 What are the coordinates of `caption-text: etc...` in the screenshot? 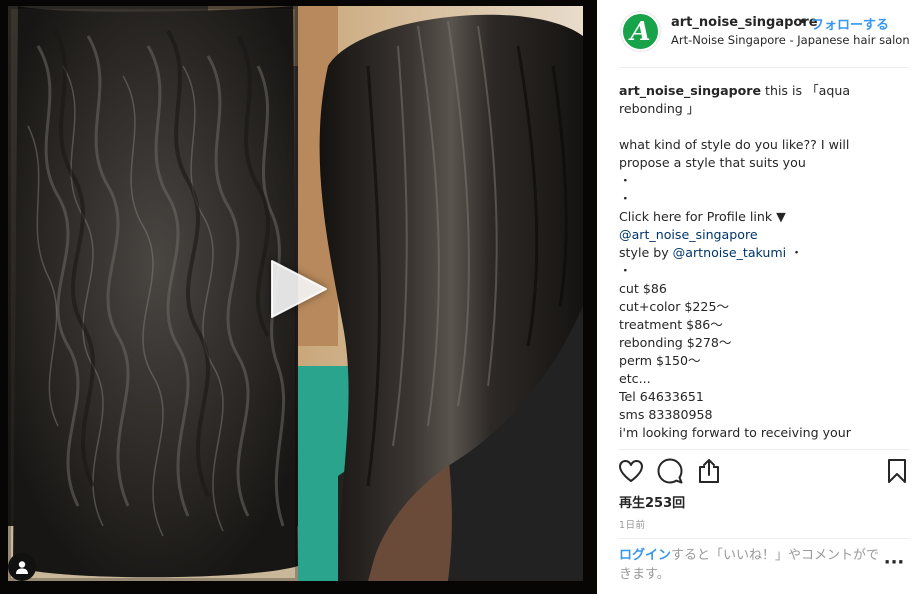 It's located at (635, 378).